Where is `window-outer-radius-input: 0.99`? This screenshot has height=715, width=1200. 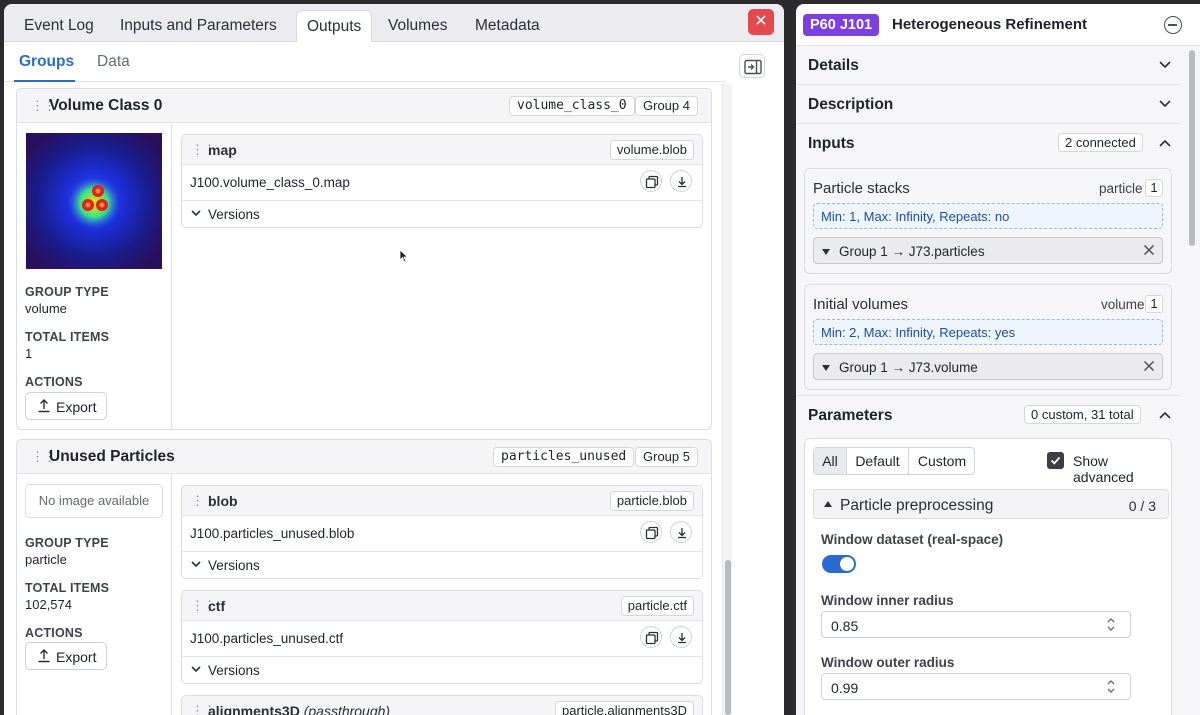
window-outer-radius-input: 0.99 is located at coordinates (976, 686).